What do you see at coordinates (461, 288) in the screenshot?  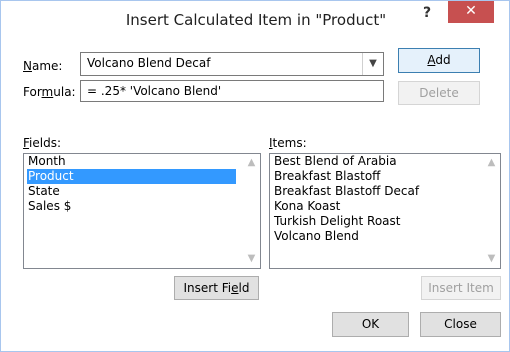 I see `insert-item-button: Insert Item` at bounding box center [461, 288].